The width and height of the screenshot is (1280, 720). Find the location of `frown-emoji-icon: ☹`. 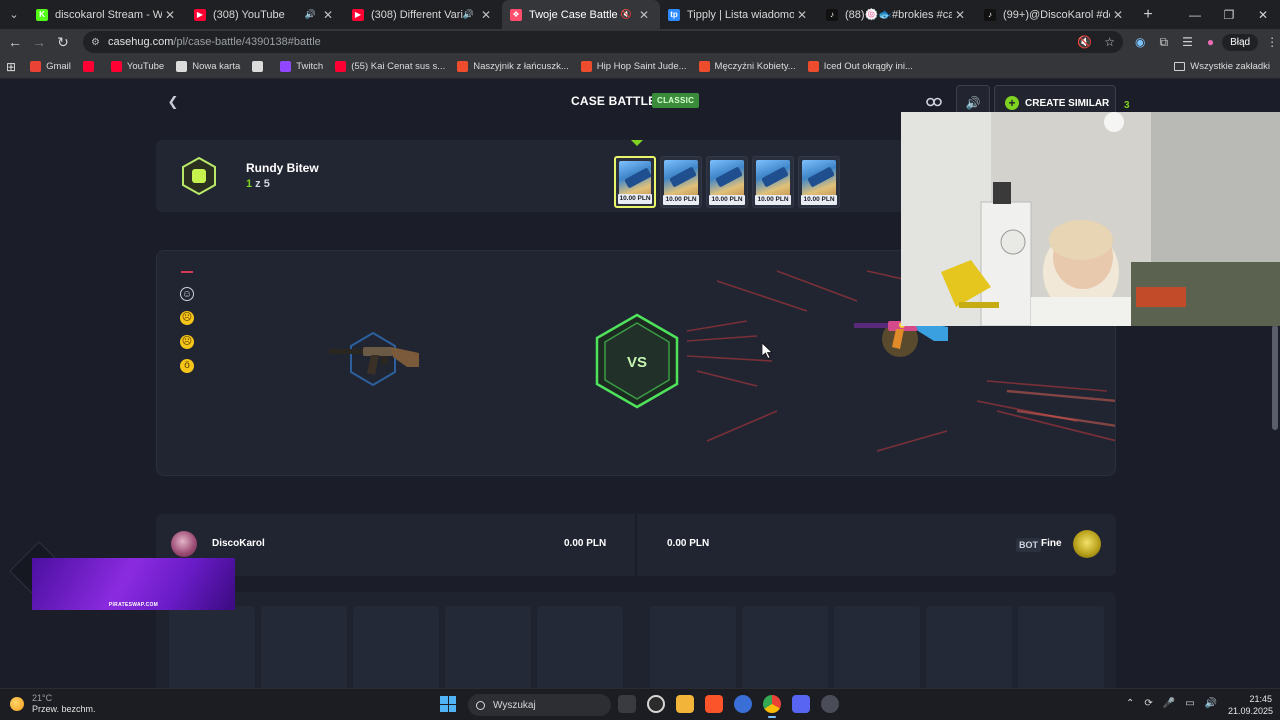

frown-emoji-icon: ☹ is located at coordinates (187, 342).